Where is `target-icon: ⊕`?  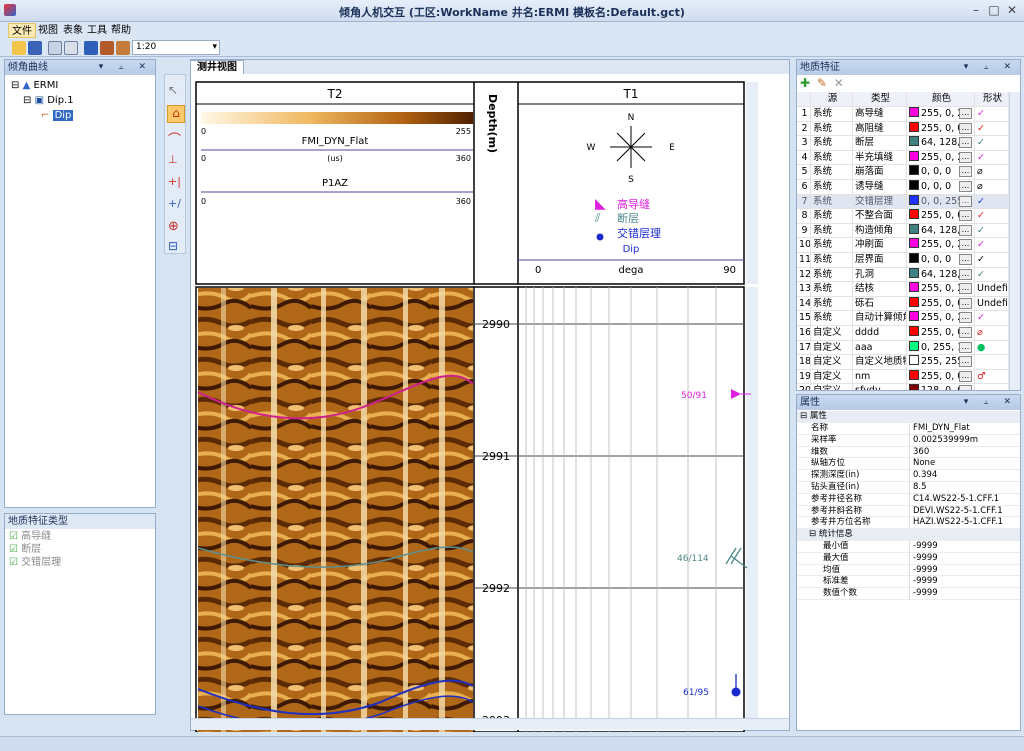 target-icon: ⊕ is located at coordinates (173, 226).